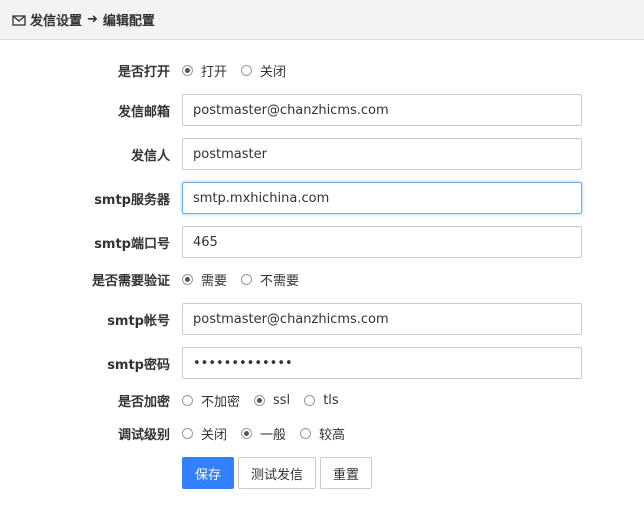 The width and height of the screenshot is (644, 521). I want to click on secure-radio-group: 不加密 ssl tls, so click(267, 400).